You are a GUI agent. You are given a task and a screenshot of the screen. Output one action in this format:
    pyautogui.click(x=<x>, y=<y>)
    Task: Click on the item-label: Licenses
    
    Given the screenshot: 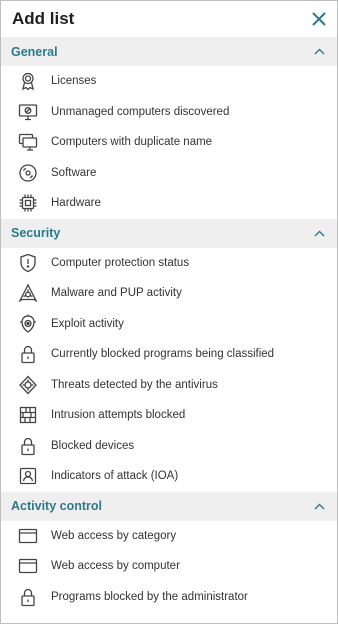 What is the action you would take?
    pyautogui.click(x=74, y=81)
    